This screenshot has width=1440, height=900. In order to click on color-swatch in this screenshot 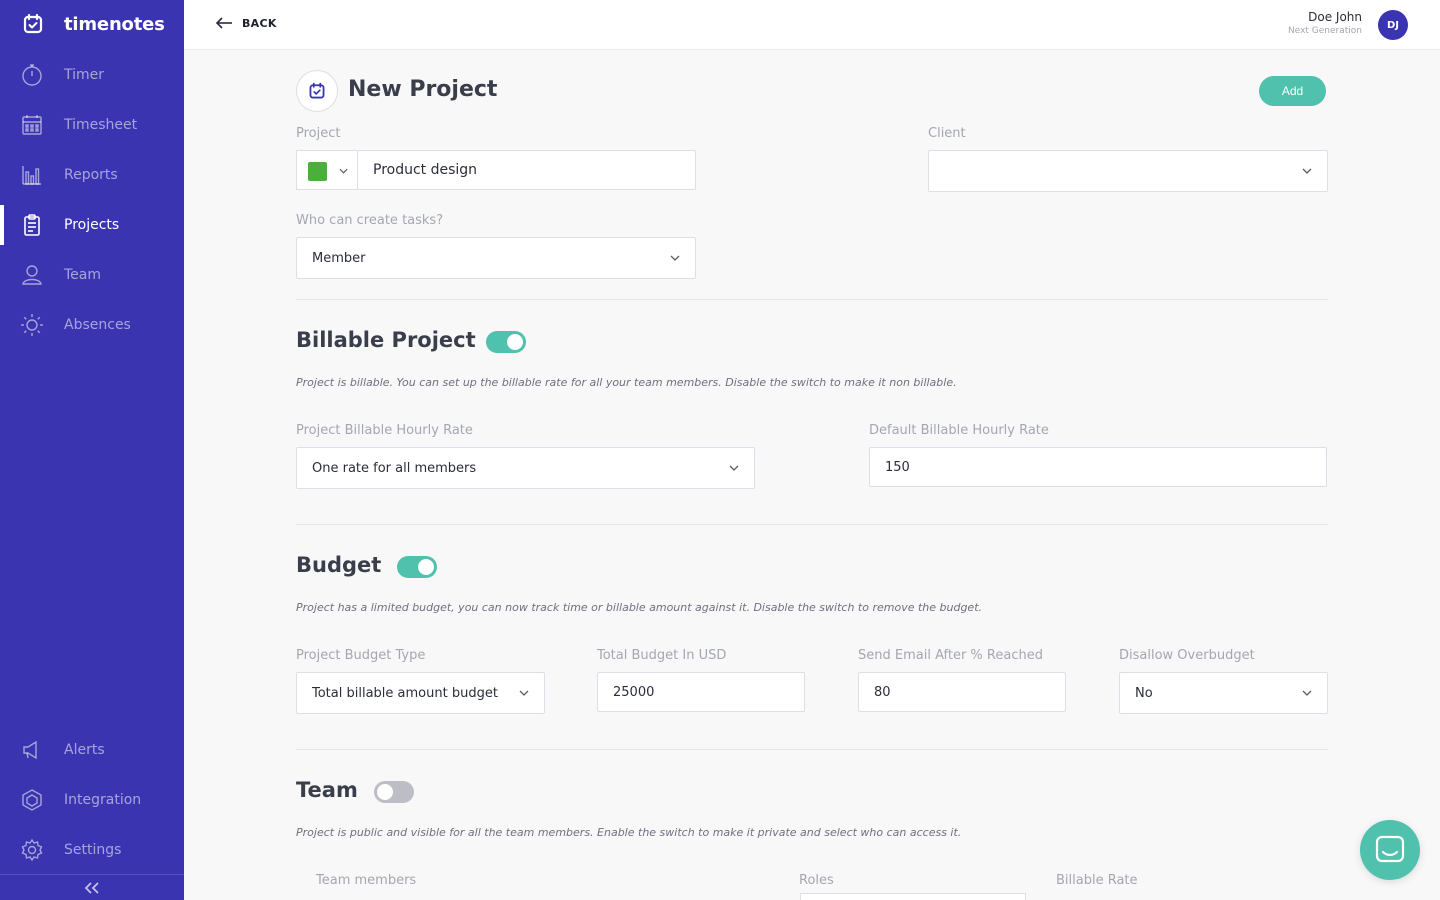, I will do `click(317, 171)`.